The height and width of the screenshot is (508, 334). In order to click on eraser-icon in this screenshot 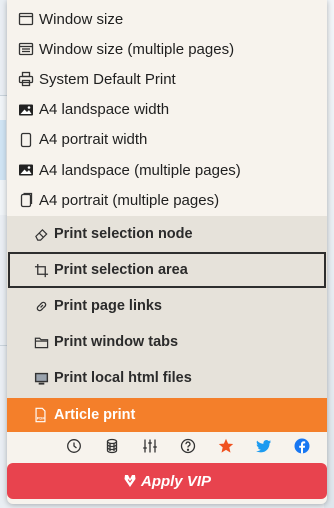, I will do `click(41, 234)`.